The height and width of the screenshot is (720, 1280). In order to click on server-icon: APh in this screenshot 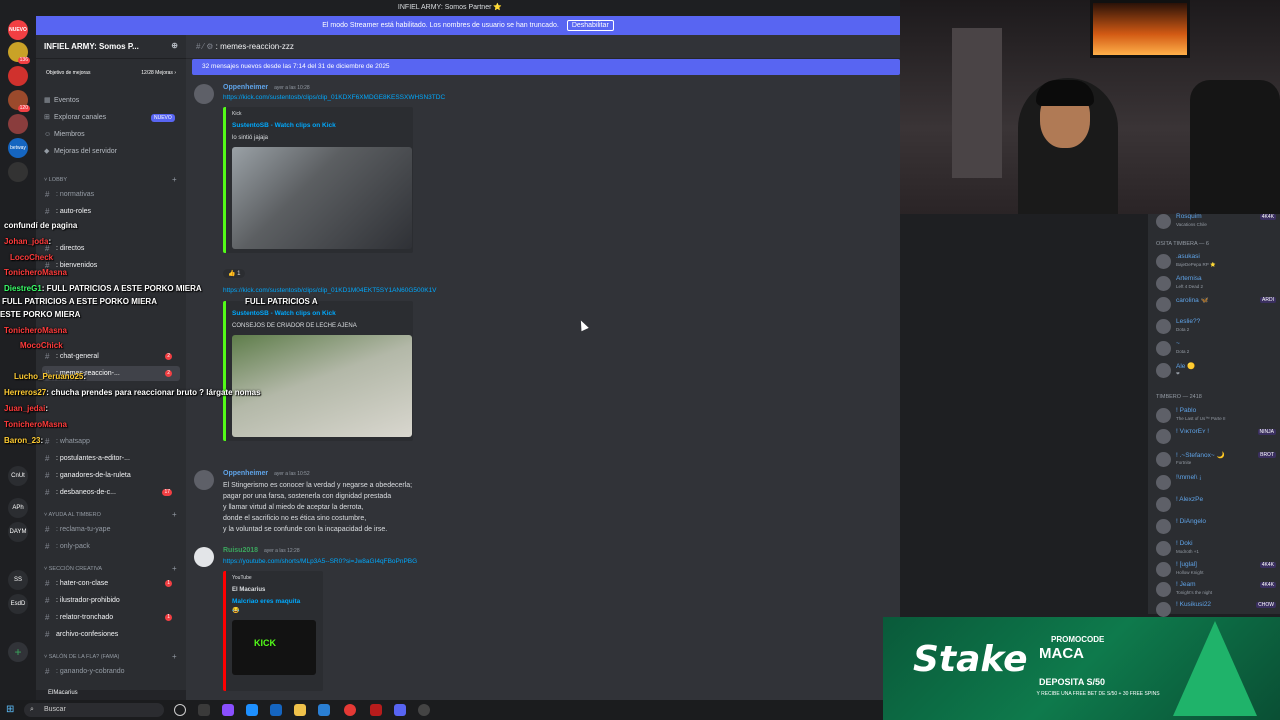, I will do `click(18, 508)`.